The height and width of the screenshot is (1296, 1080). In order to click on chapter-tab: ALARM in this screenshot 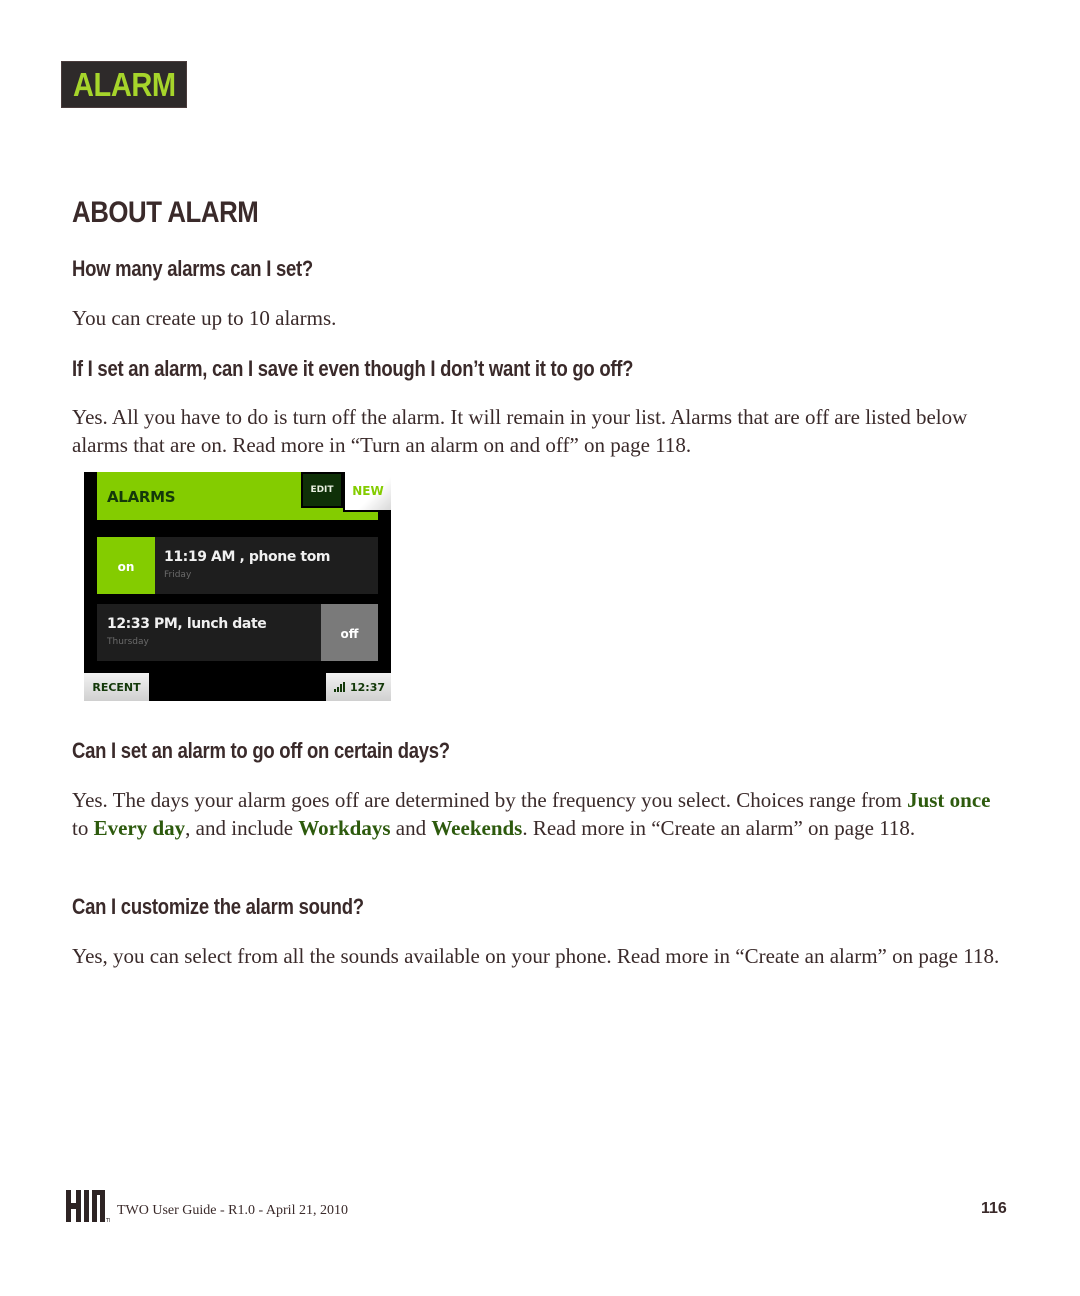, I will do `click(124, 84)`.